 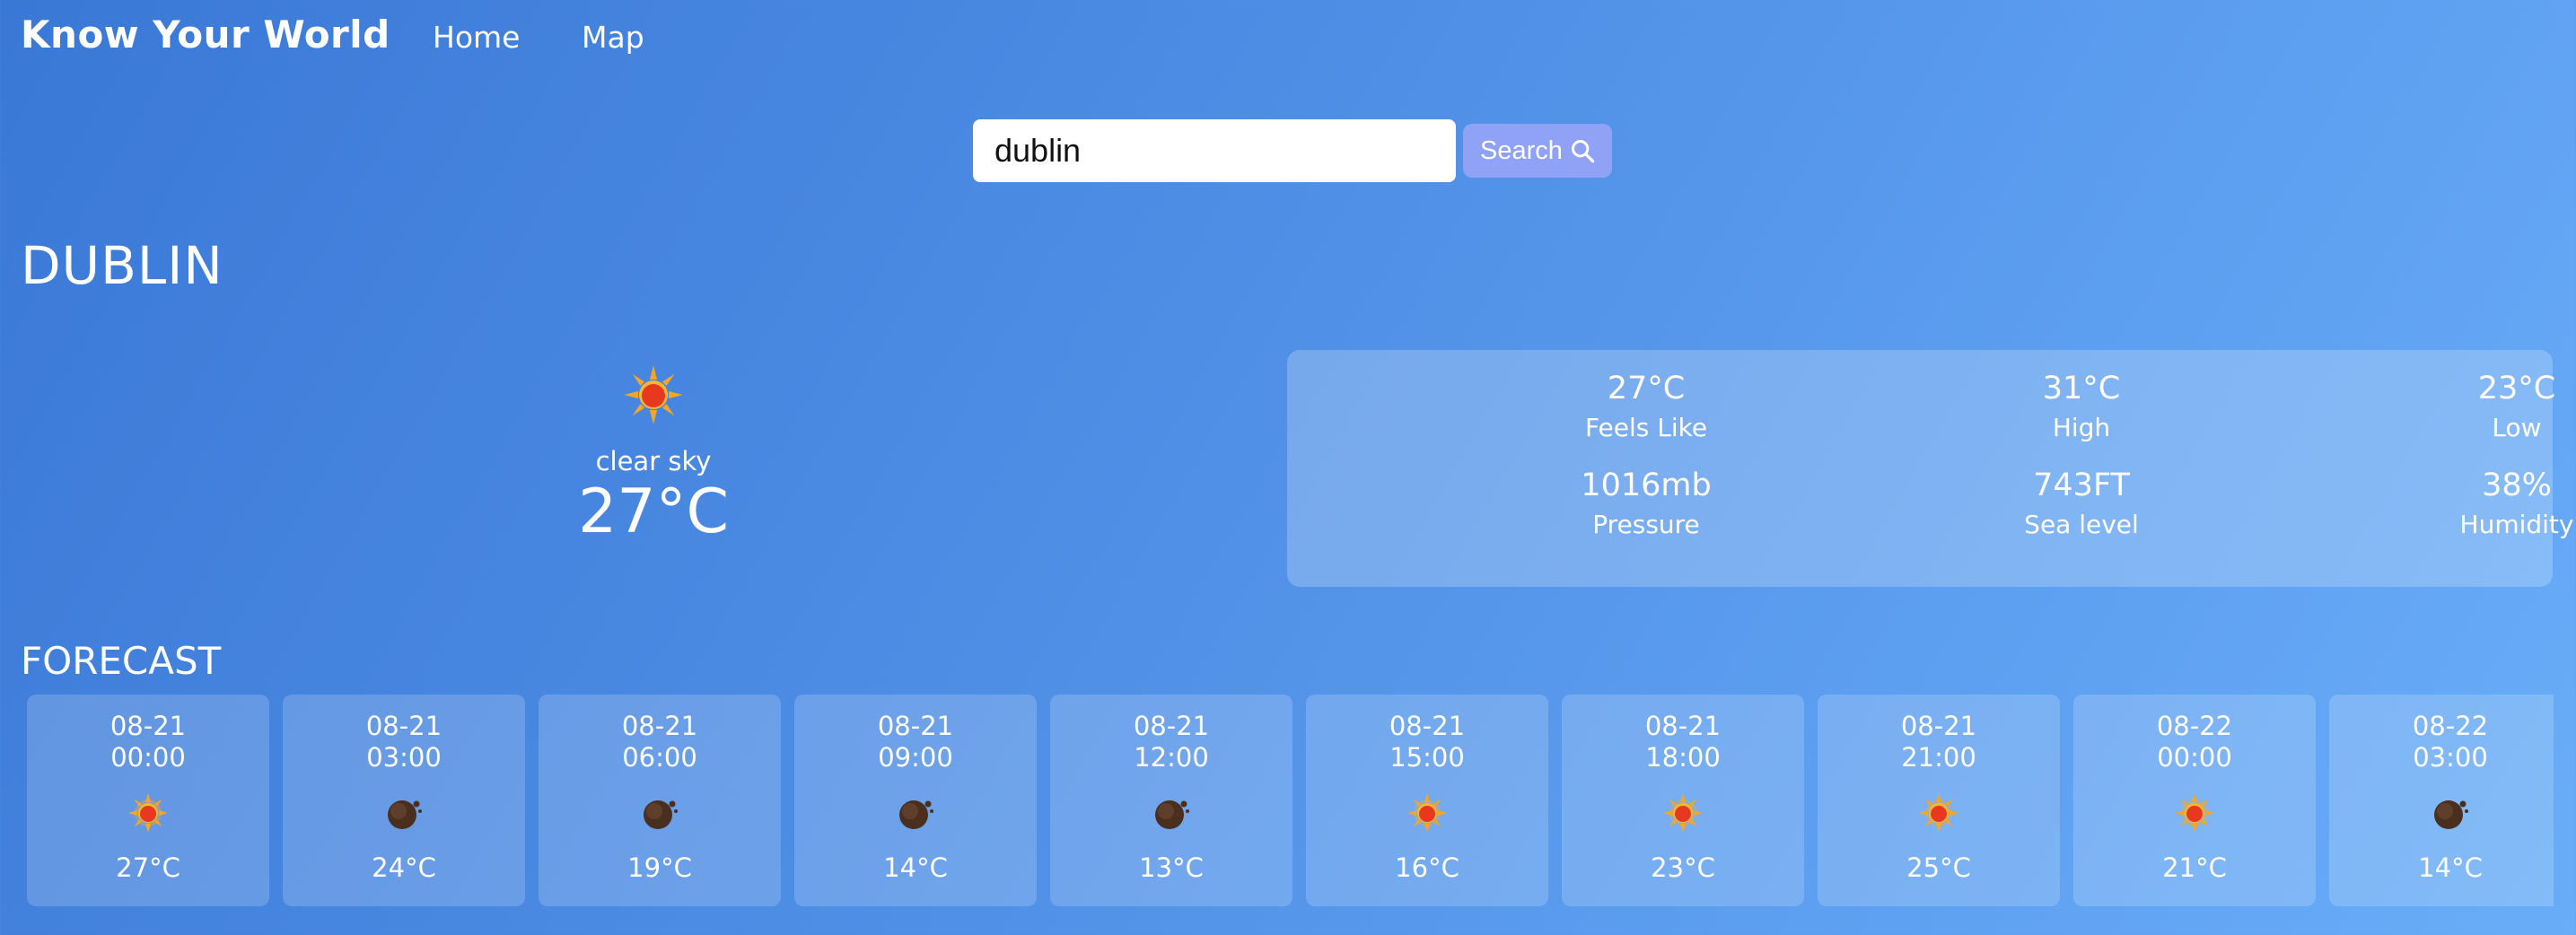 I want to click on search-button-label: Search, so click(x=1521, y=150).